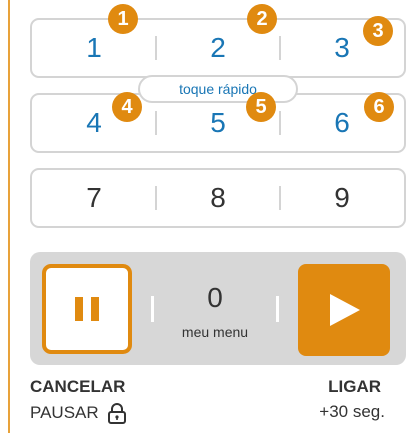  Describe the element at coordinates (94, 198) in the screenshot. I see `key-7: 7` at that location.